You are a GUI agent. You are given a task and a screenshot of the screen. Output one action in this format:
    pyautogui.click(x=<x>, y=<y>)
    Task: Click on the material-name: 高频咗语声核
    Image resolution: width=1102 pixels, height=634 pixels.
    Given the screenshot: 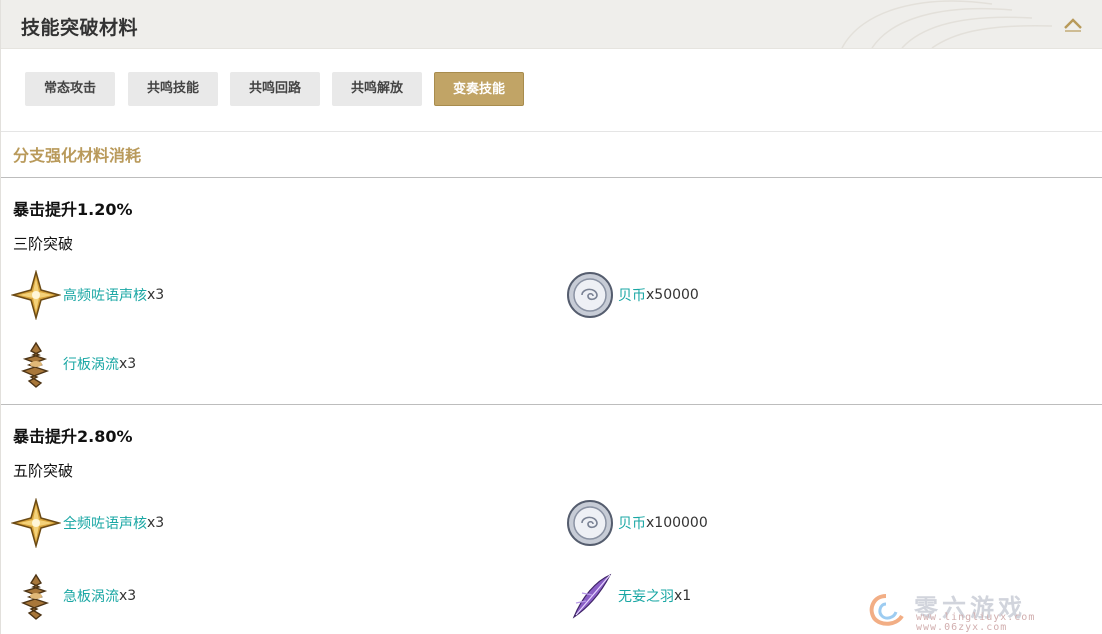 What is the action you would take?
    pyautogui.click(x=105, y=295)
    